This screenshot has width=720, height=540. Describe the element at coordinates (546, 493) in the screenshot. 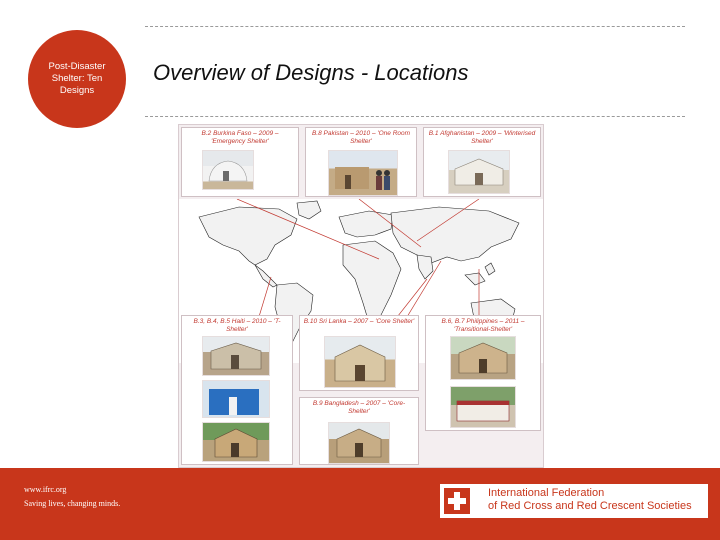

I see `ifrc-name-line1: International Federation` at that location.